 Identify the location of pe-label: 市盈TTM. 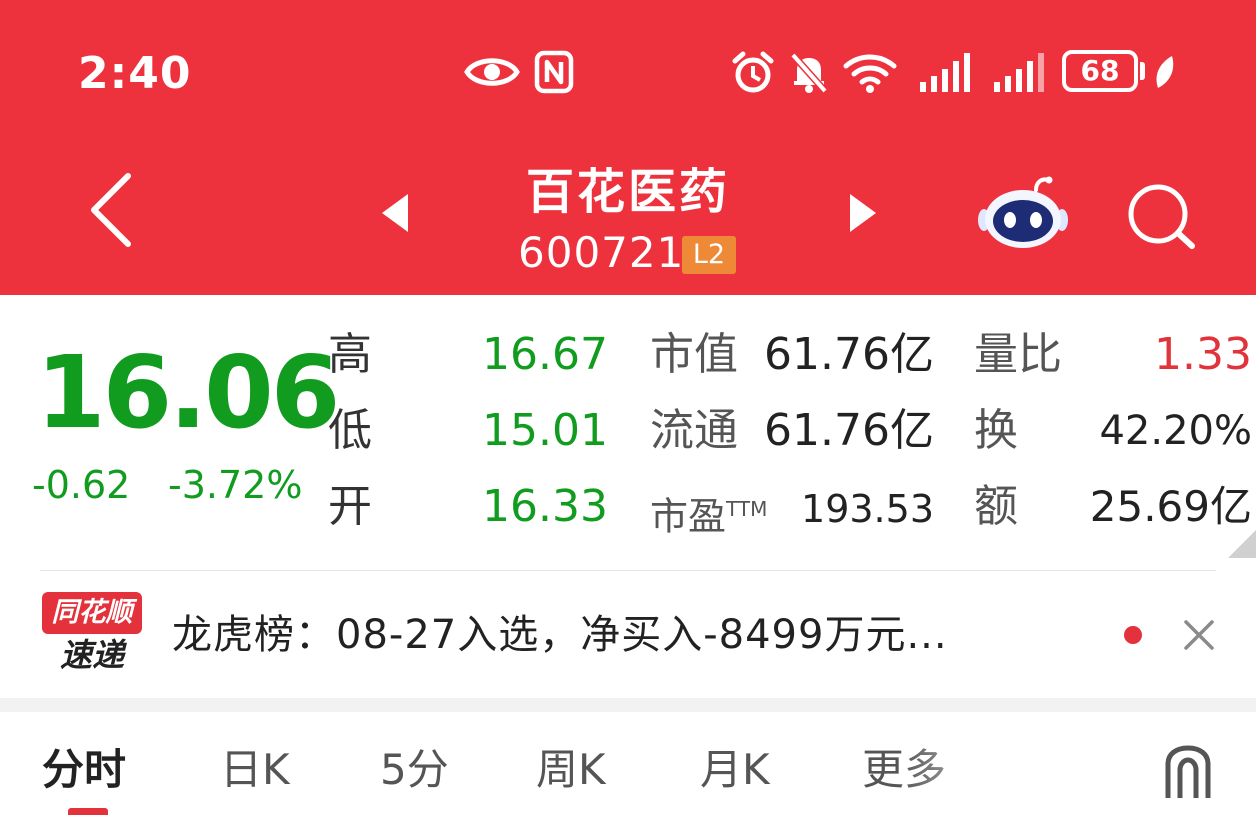
(708, 513).